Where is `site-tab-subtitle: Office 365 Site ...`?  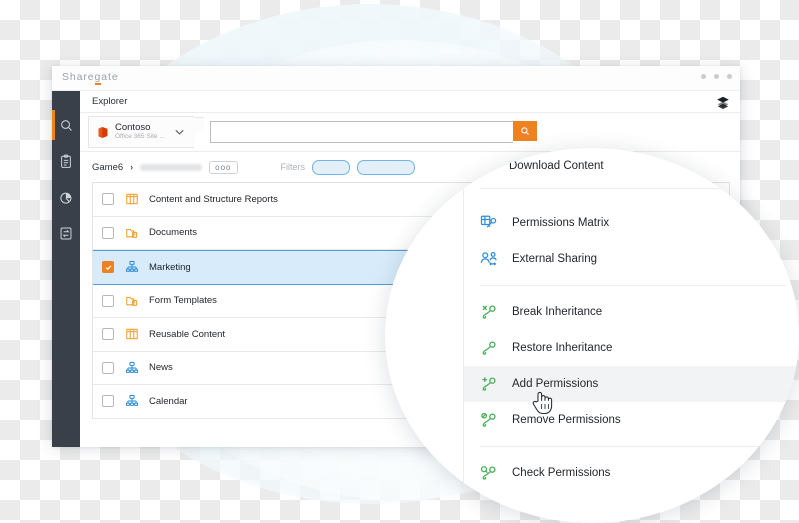 site-tab-subtitle: Office 365 Site ... is located at coordinates (140, 137).